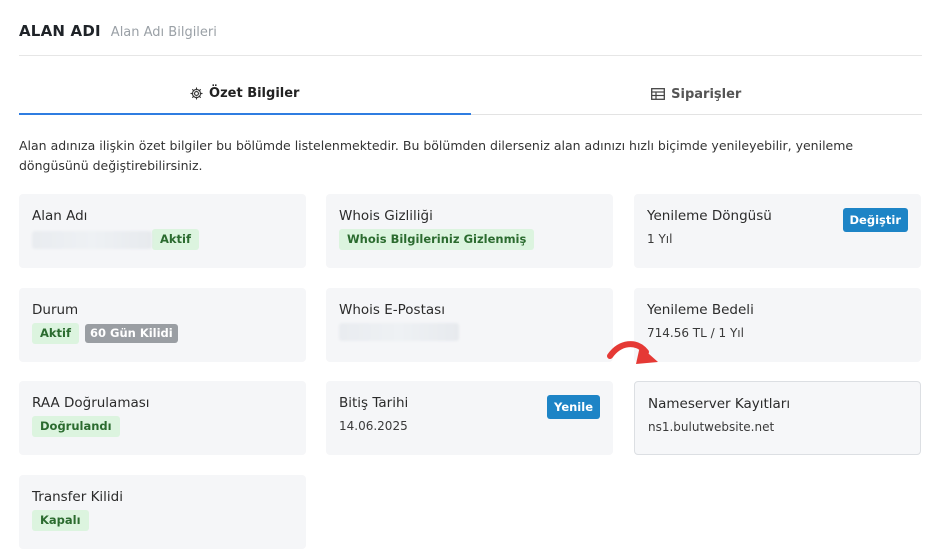 The width and height of the screenshot is (934, 549). I want to click on whois-email-redacted, so click(399, 332).